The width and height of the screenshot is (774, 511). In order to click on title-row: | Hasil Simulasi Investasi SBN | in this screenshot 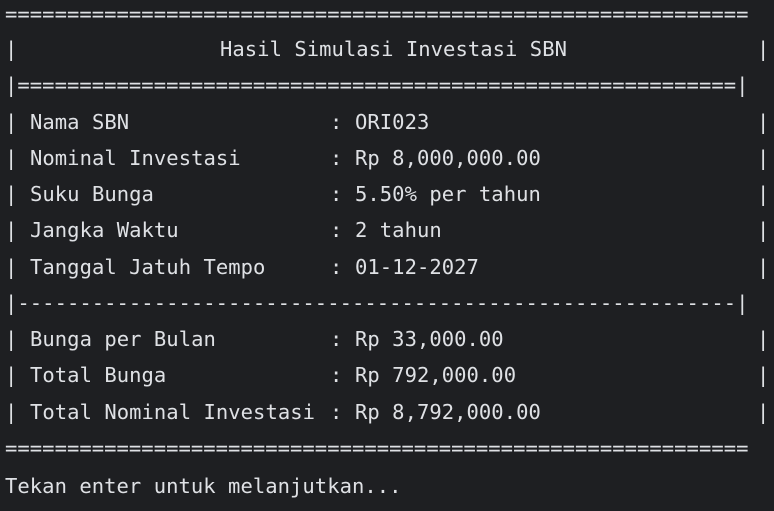, I will do `click(387, 49)`.